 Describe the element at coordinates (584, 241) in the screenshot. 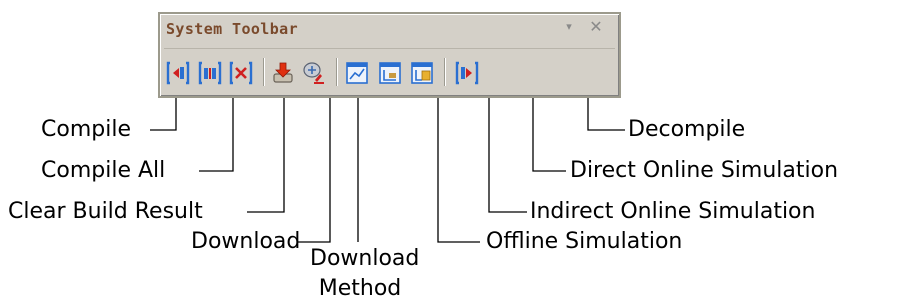

I see `callout-offline-simulation: Offline Simulation` at that location.